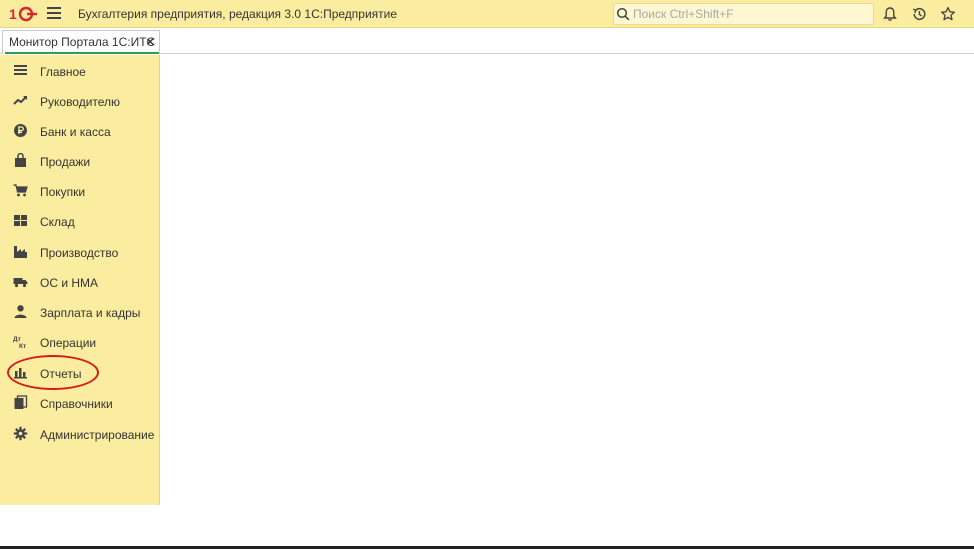 The width and height of the screenshot is (974, 549). Describe the element at coordinates (20, 283) in the screenshot. I see `truck-icon` at that location.